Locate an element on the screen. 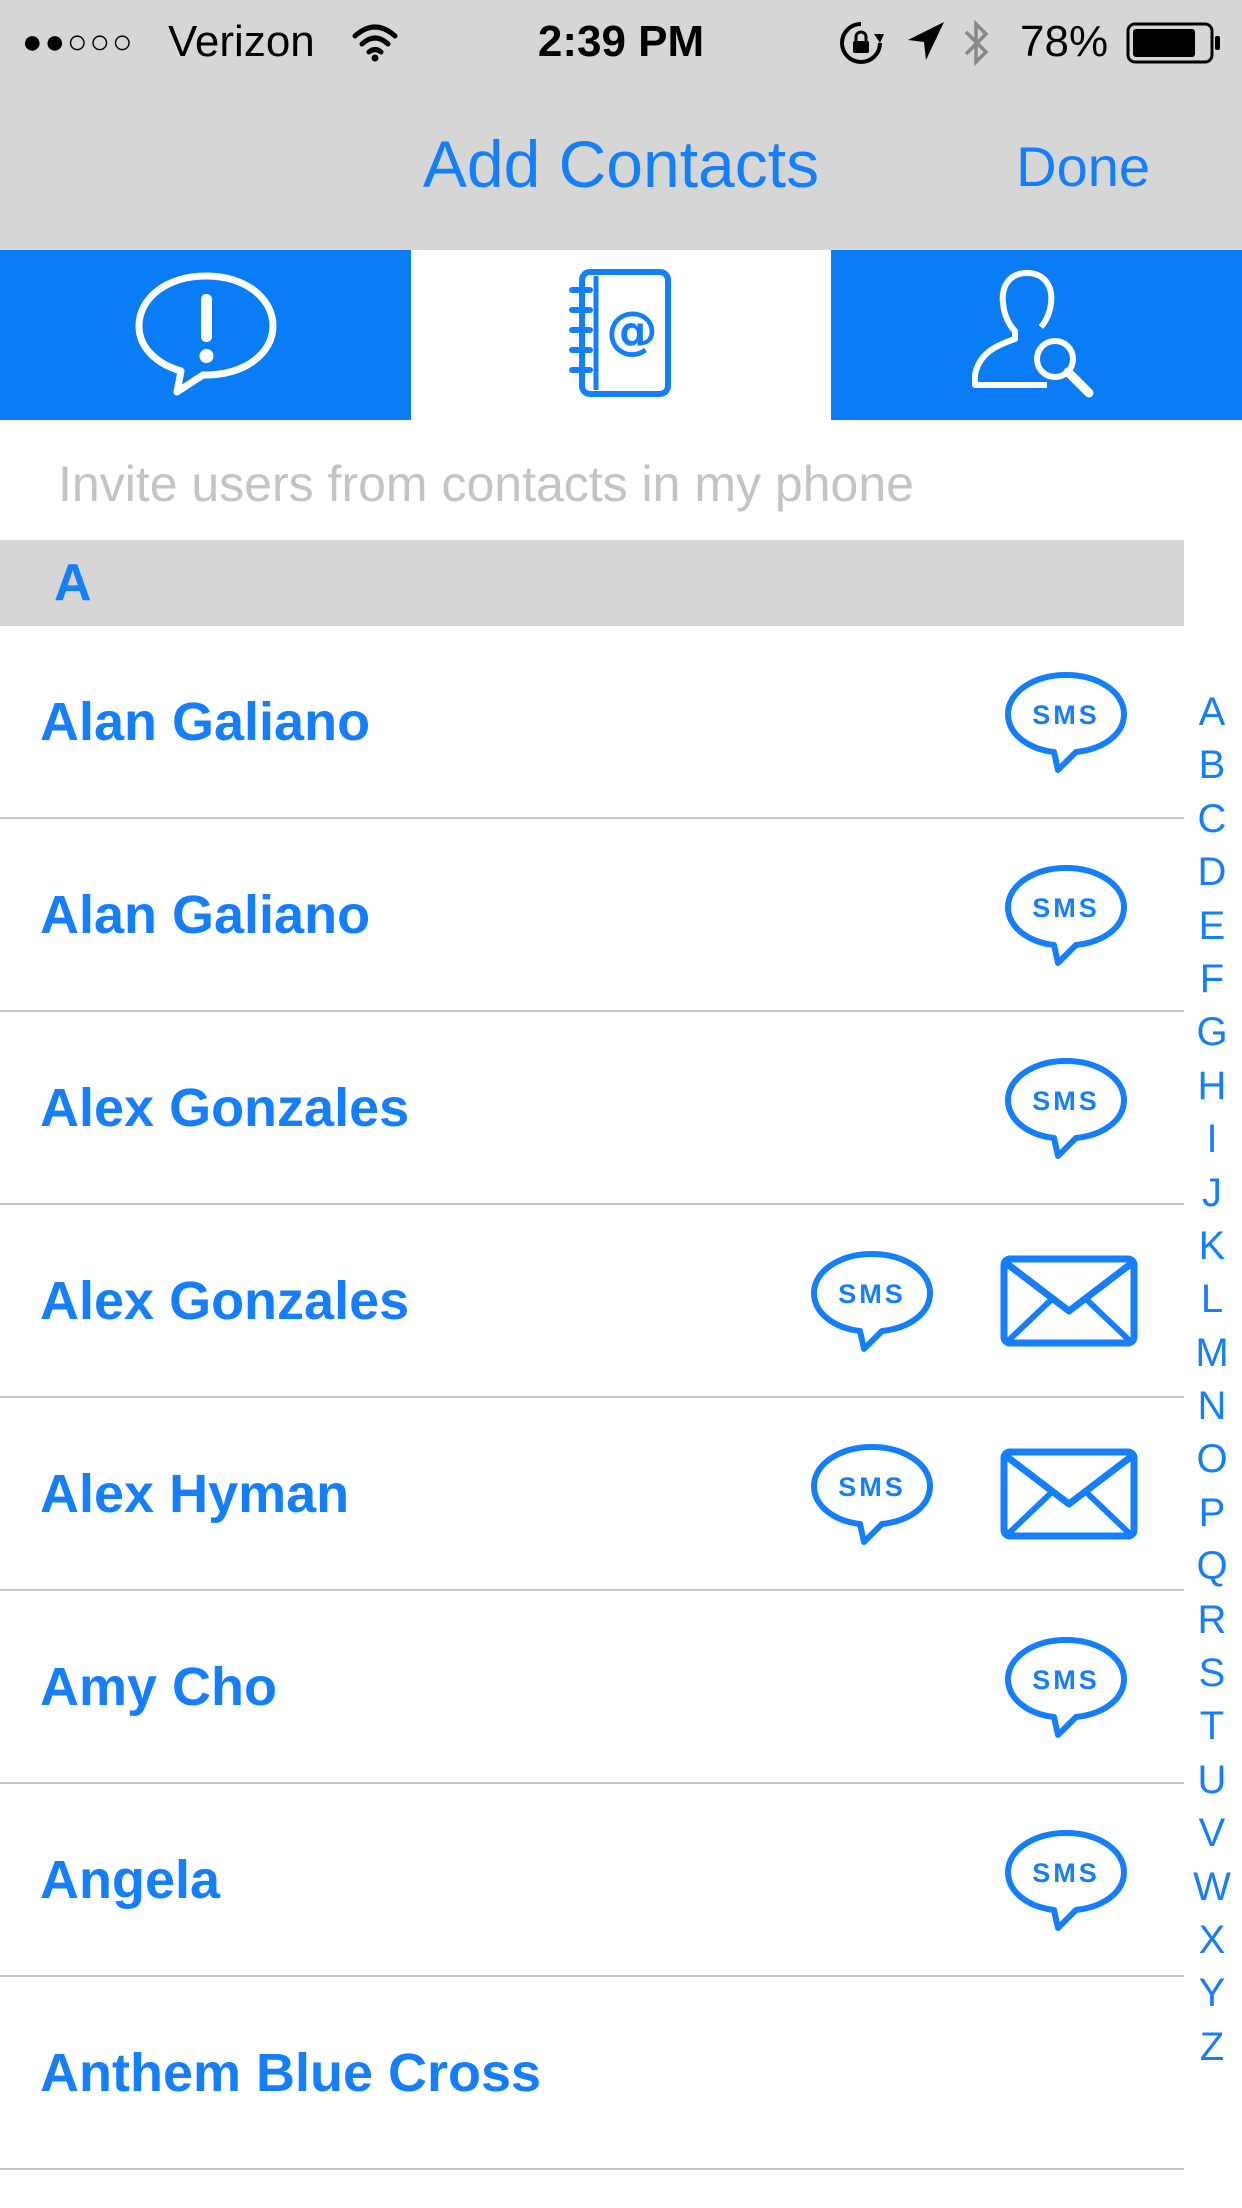 This screenshot has height=2208, width=1242. index-letter-z: Z is located at coordinates (1212, 2047).